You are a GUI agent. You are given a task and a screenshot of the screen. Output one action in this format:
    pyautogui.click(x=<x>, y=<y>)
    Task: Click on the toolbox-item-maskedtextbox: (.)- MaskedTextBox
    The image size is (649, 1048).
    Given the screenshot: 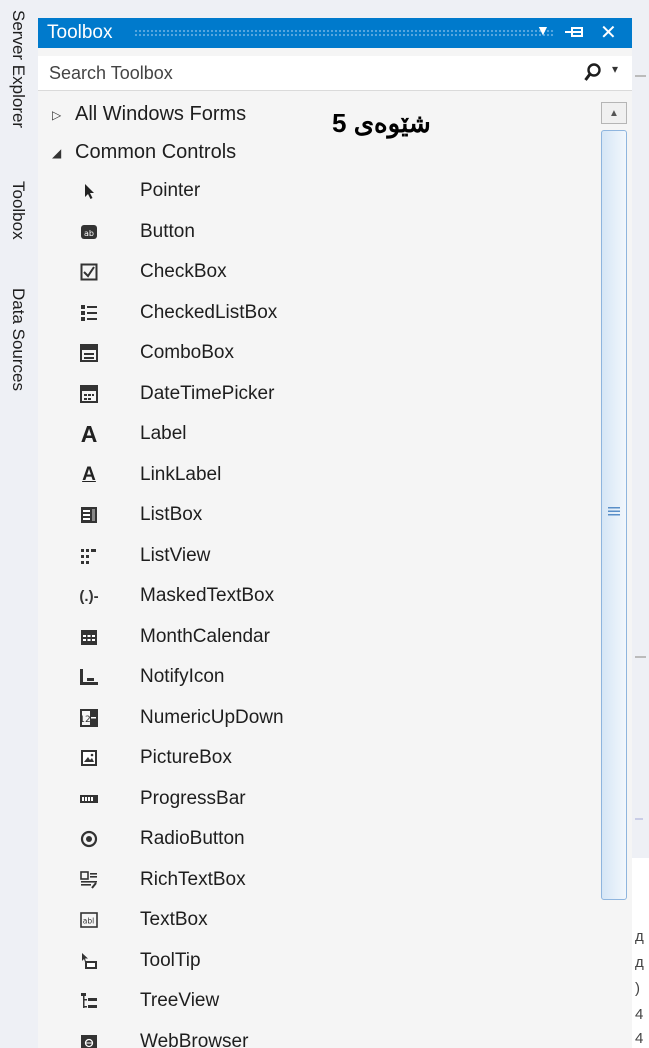 What is the action you would take?
    pyautogui.click(x=317, y=597)
    